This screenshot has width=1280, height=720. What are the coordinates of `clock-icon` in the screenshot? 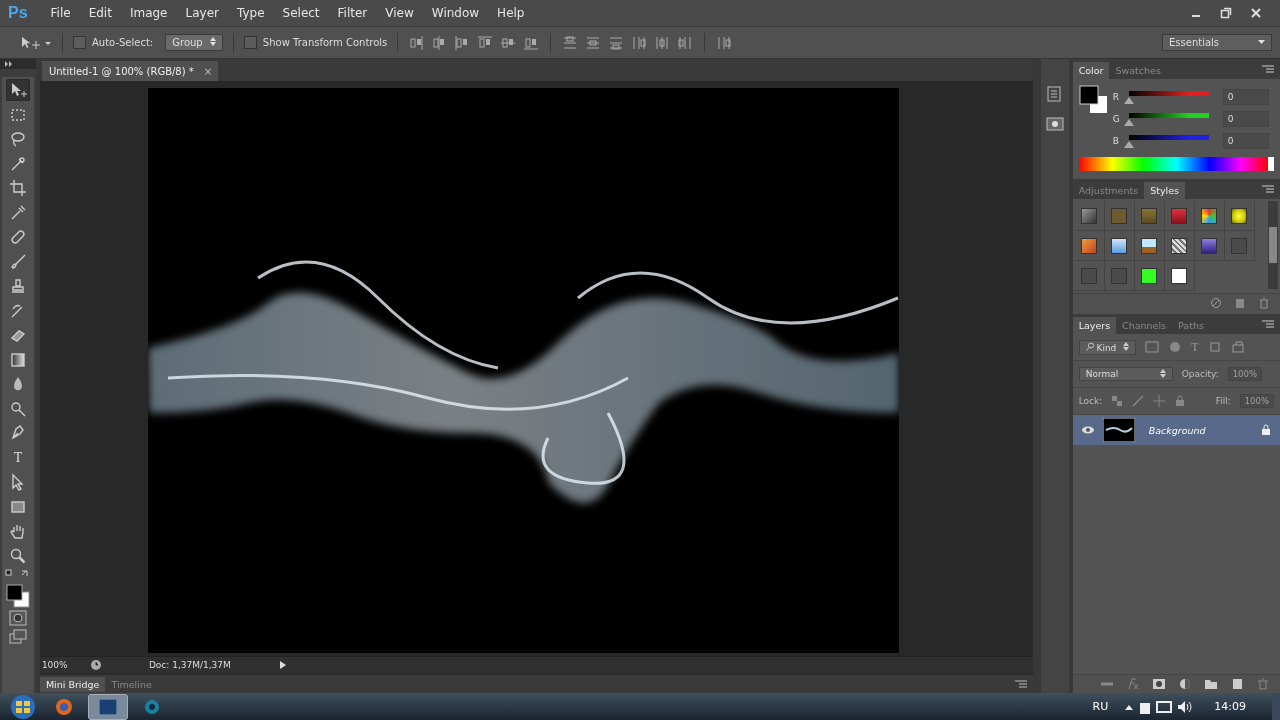 It's located at (95, 665).